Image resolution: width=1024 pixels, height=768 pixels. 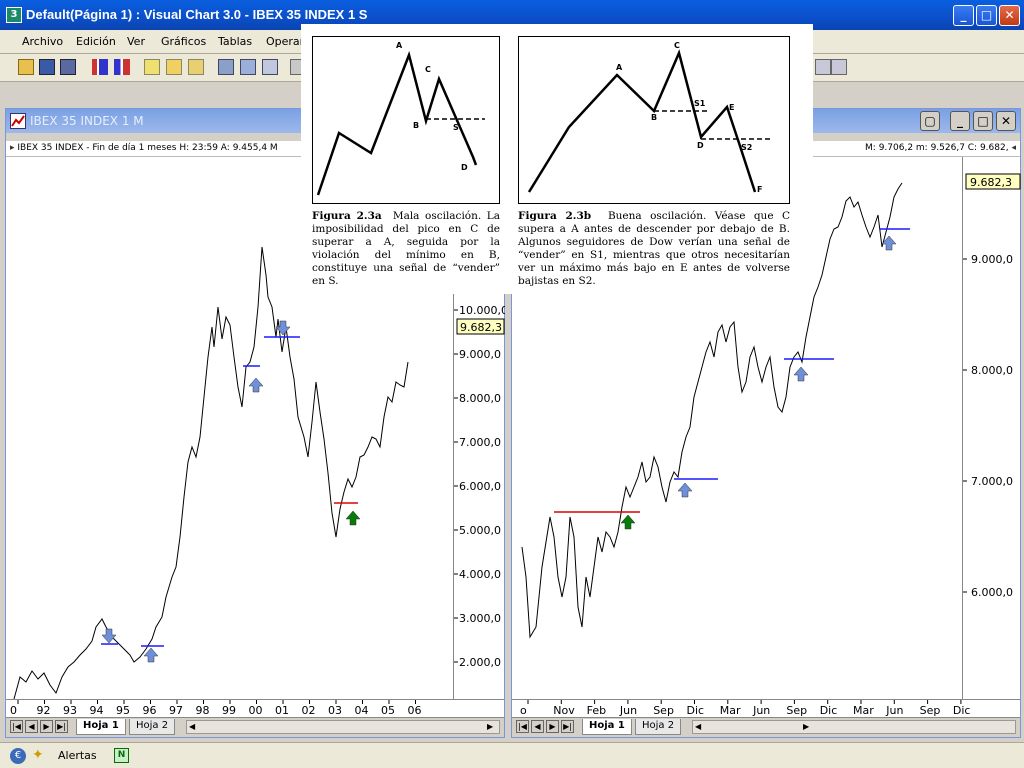 I want to click on left-xtick-label: 02, so click(x=309, y=710).